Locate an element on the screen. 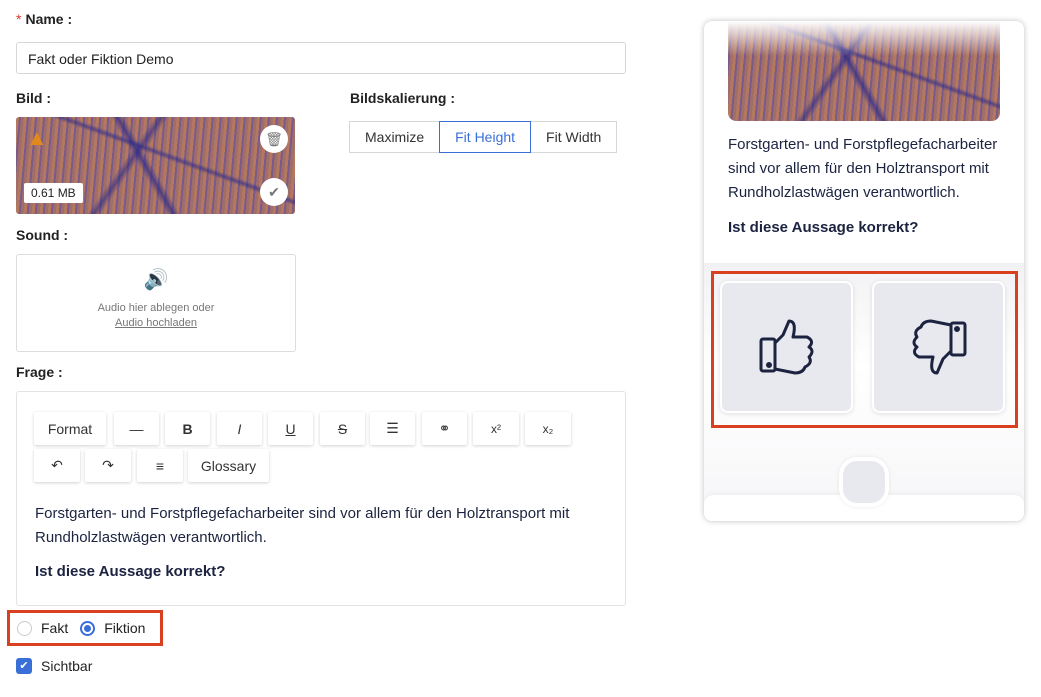 The image size is (1041, 697). preview-image is located at coordinates (864, 71).